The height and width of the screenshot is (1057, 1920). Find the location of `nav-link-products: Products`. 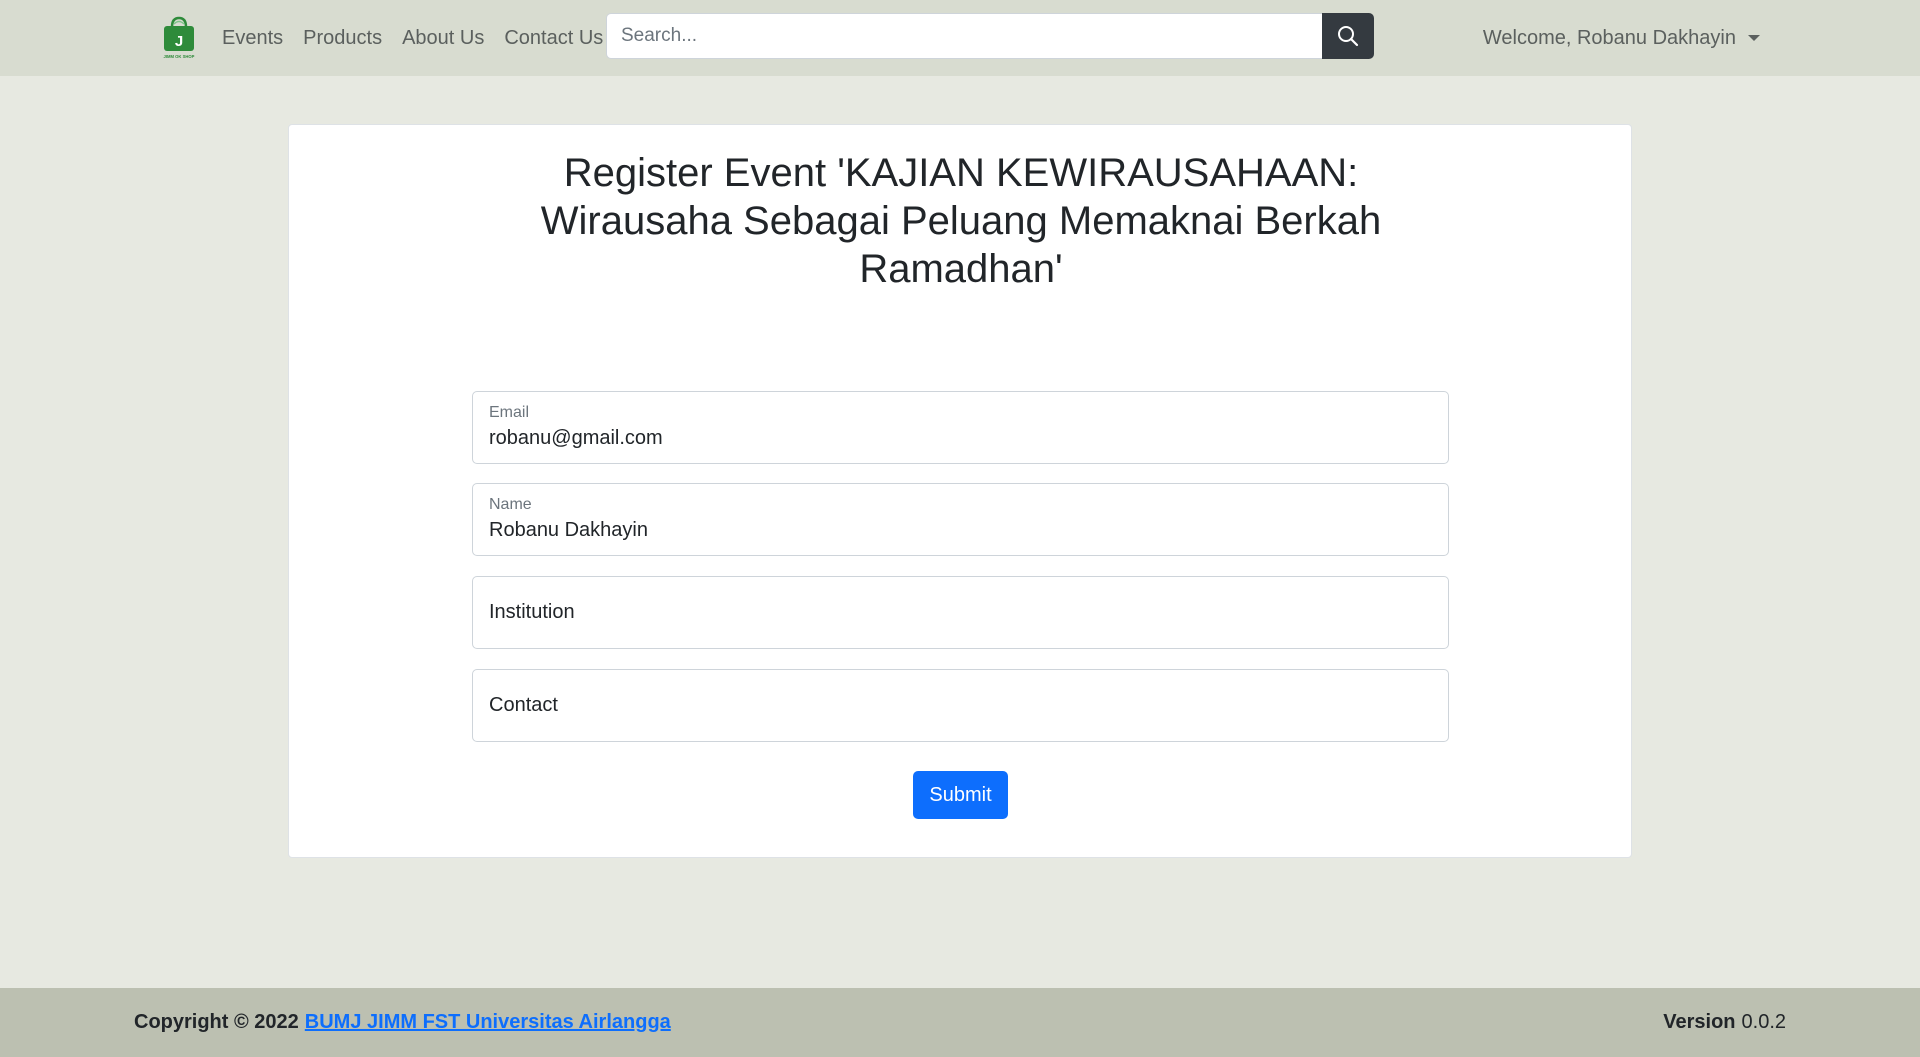

nav-link-products: Products is located at coordinates (342, 38).